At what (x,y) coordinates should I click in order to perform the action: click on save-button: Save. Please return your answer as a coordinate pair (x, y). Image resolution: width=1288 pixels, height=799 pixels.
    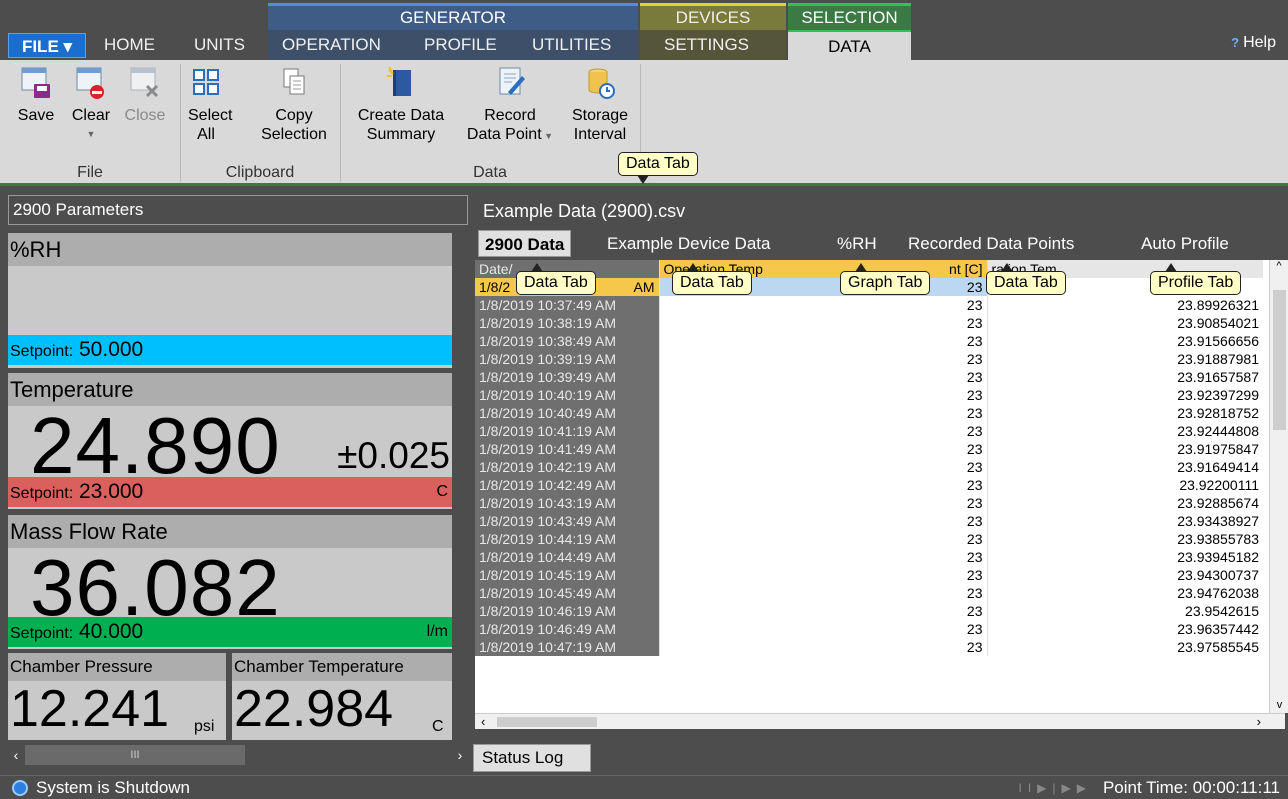
    Looking at the image, I should click on (36, 95).